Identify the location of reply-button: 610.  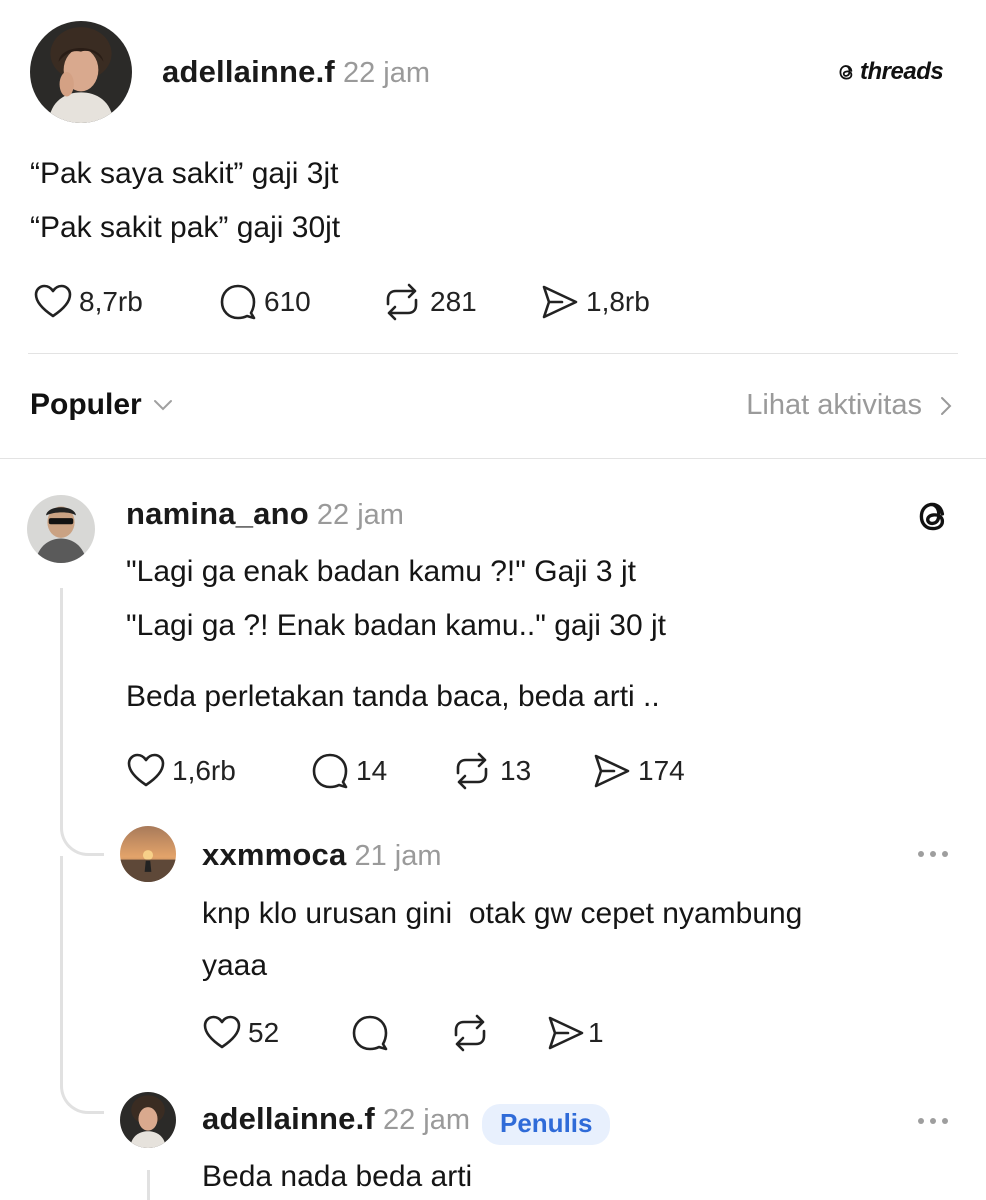
(264, 302).